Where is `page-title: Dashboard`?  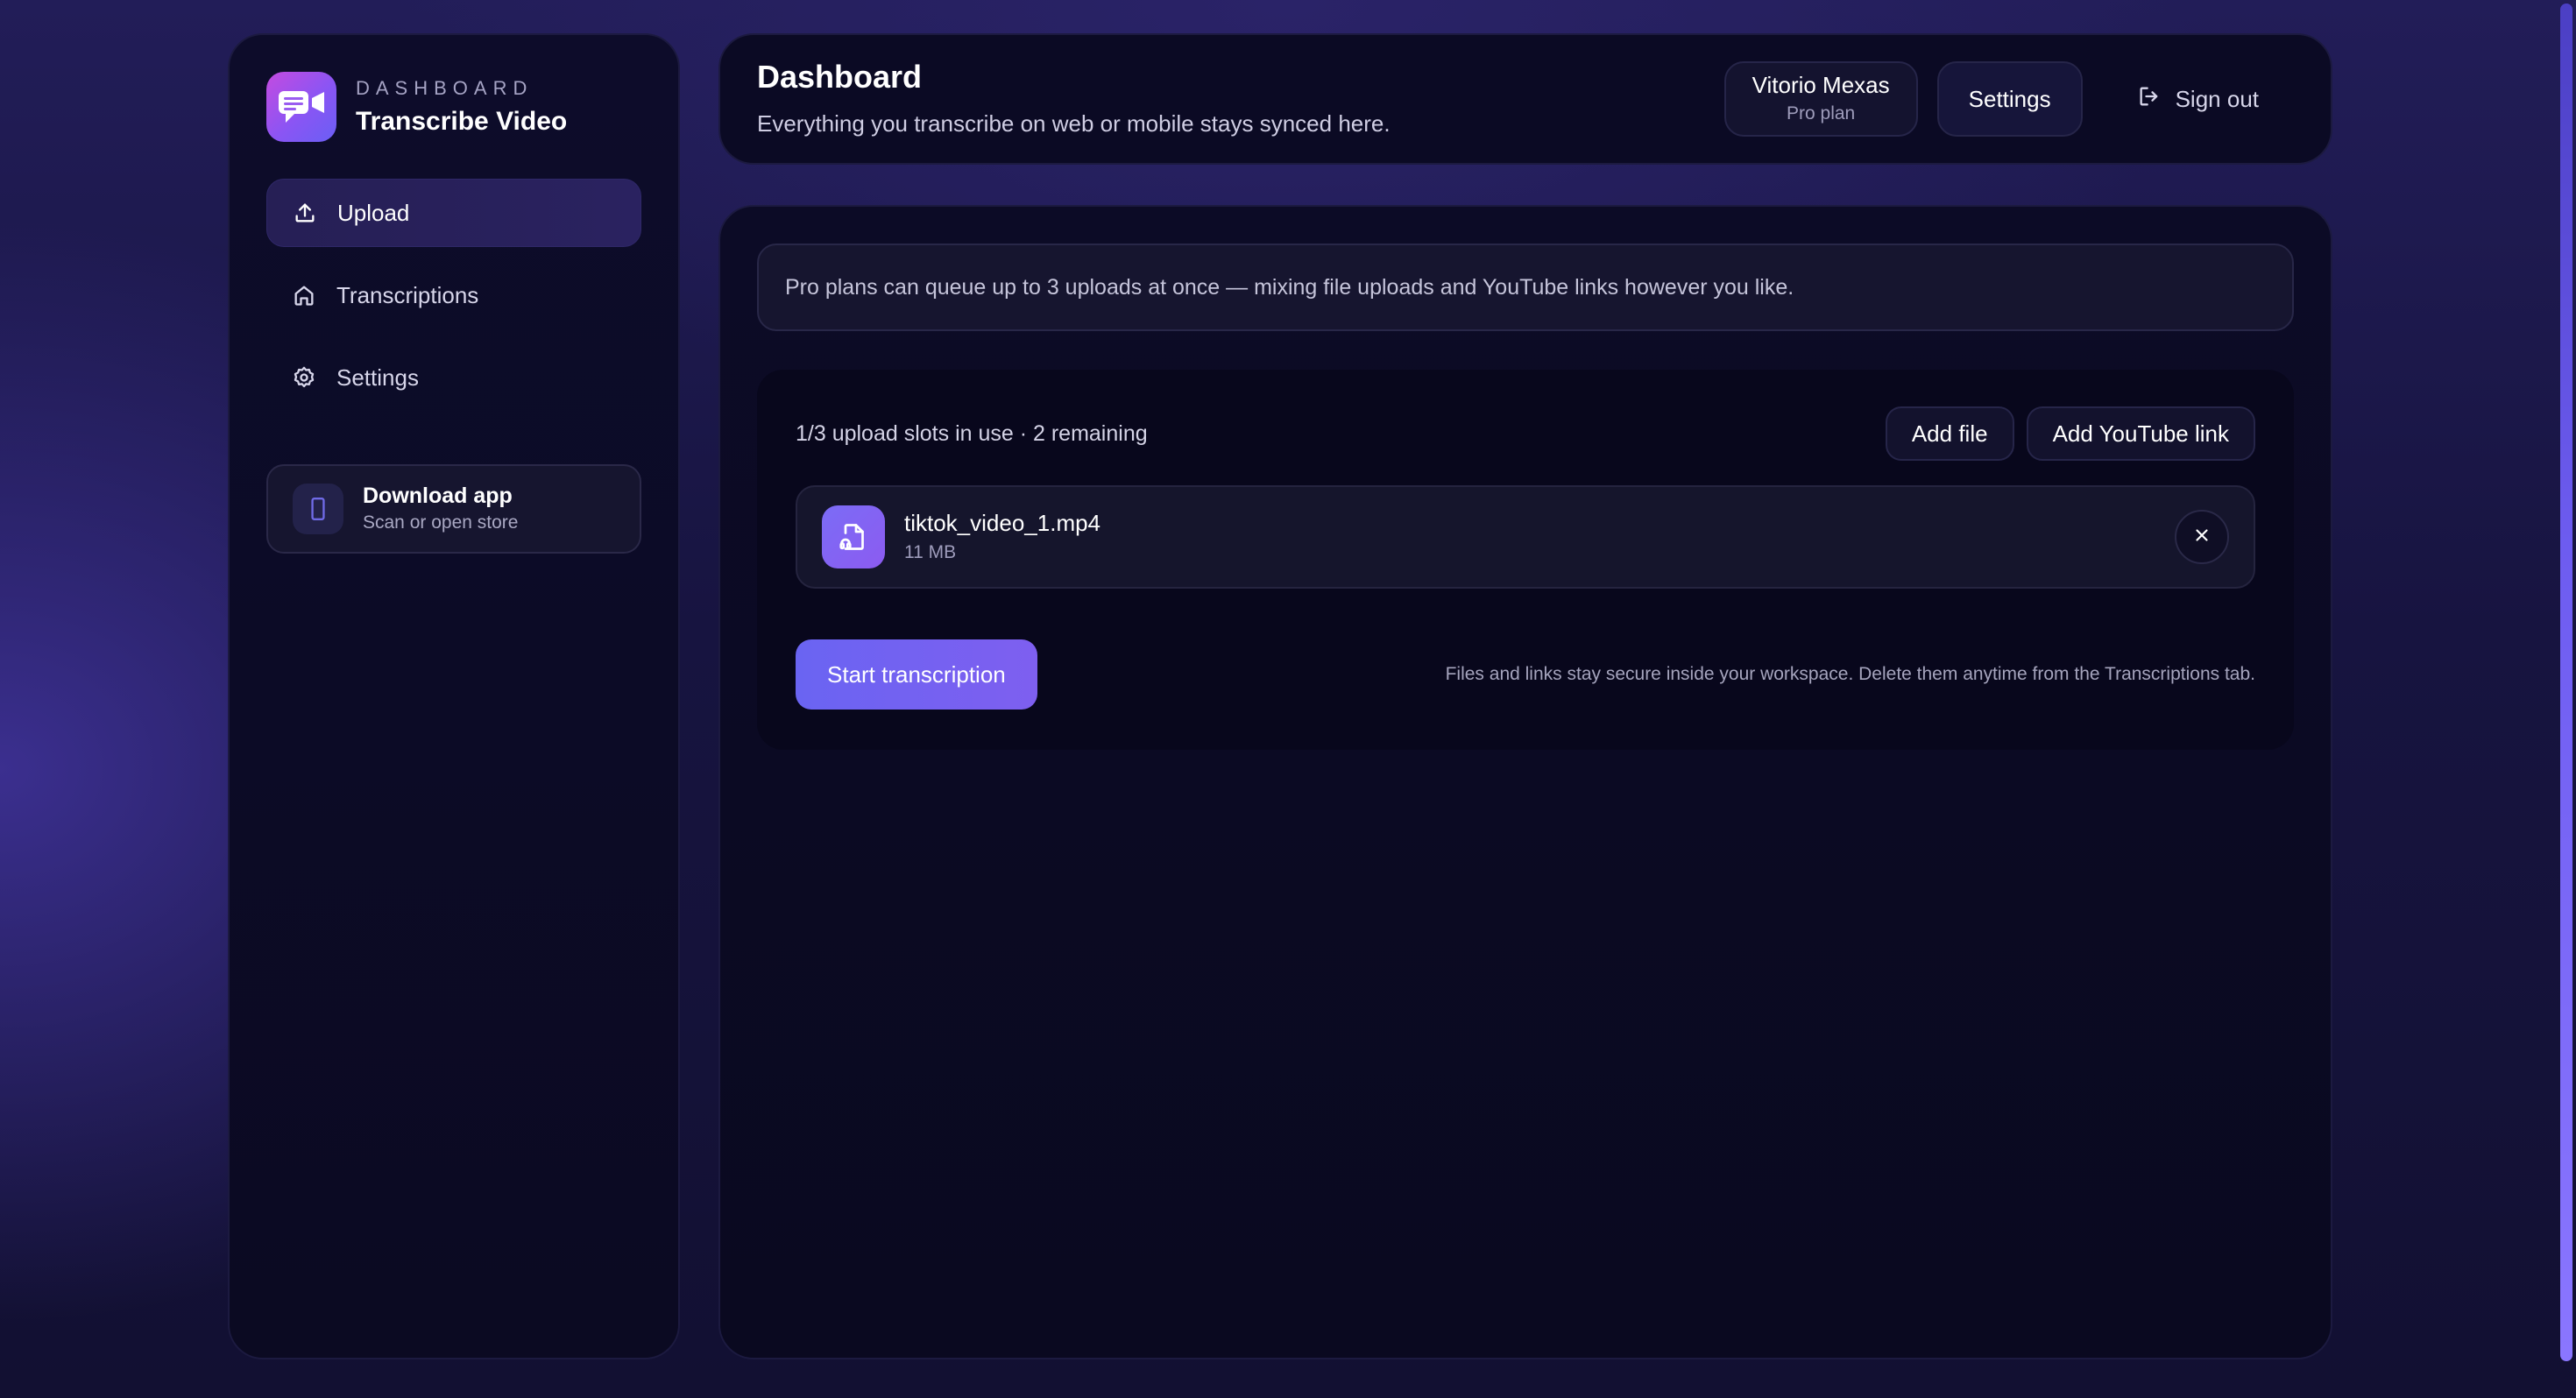
page-title: Dashboard is located at coordinates (840, 76).